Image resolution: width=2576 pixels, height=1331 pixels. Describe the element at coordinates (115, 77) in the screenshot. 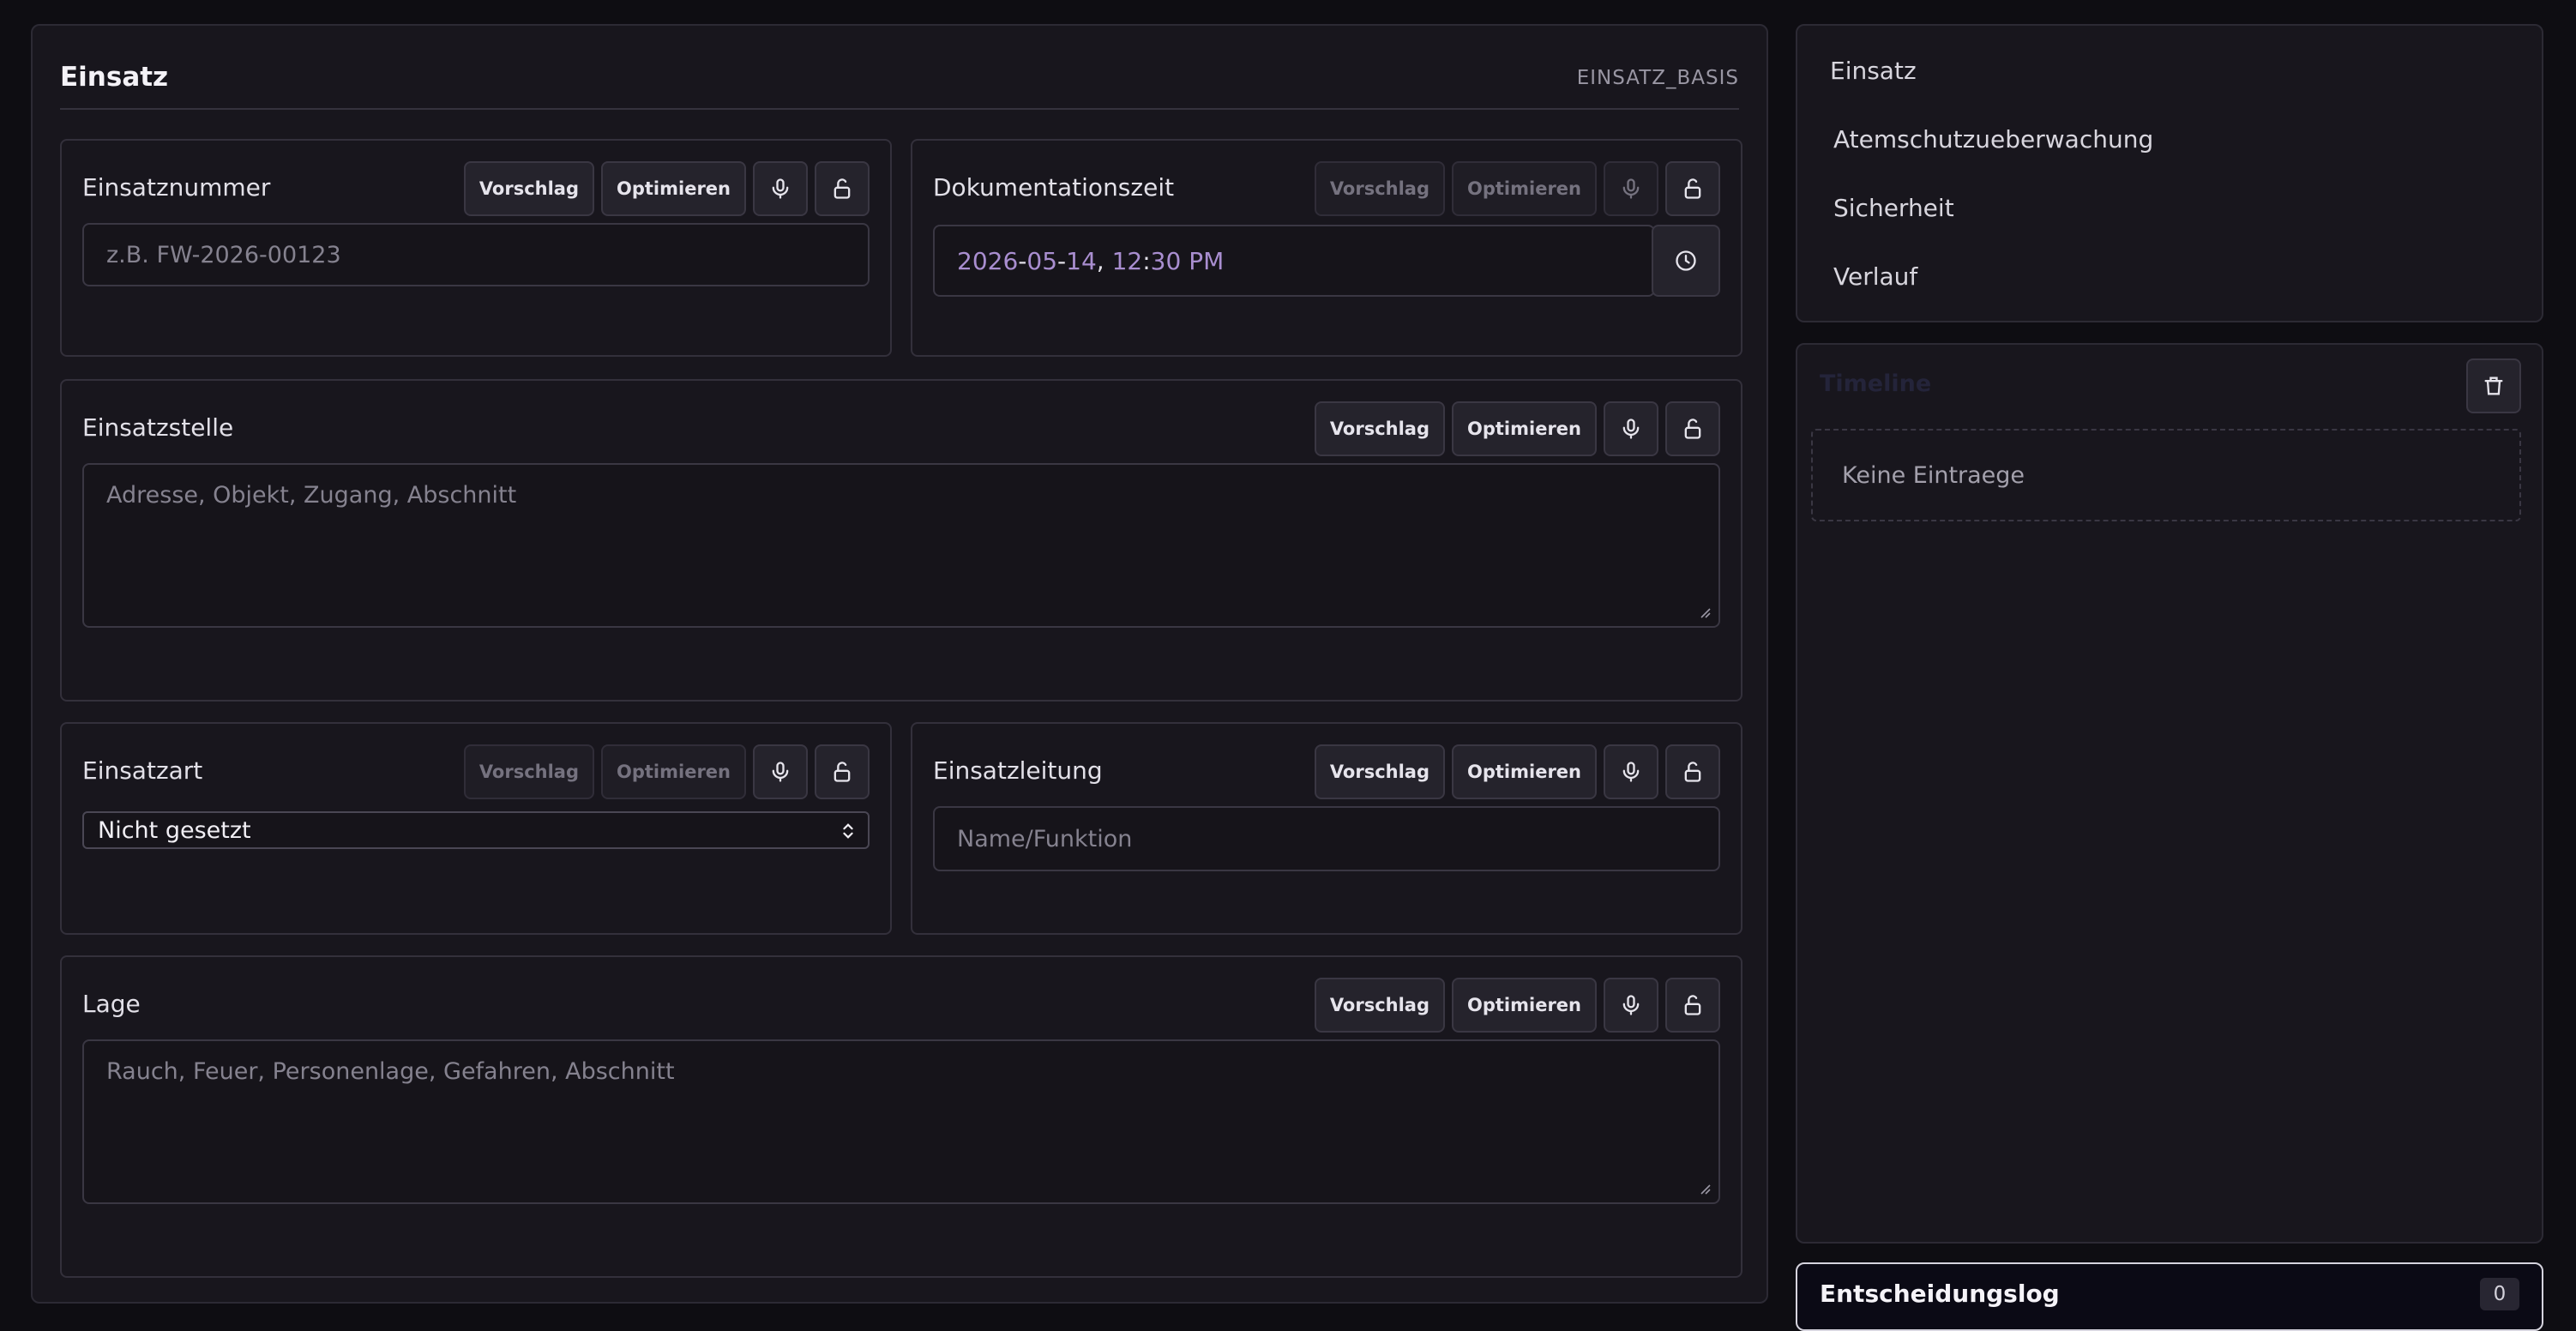

I see `panel-title: Einsatz` at that location.